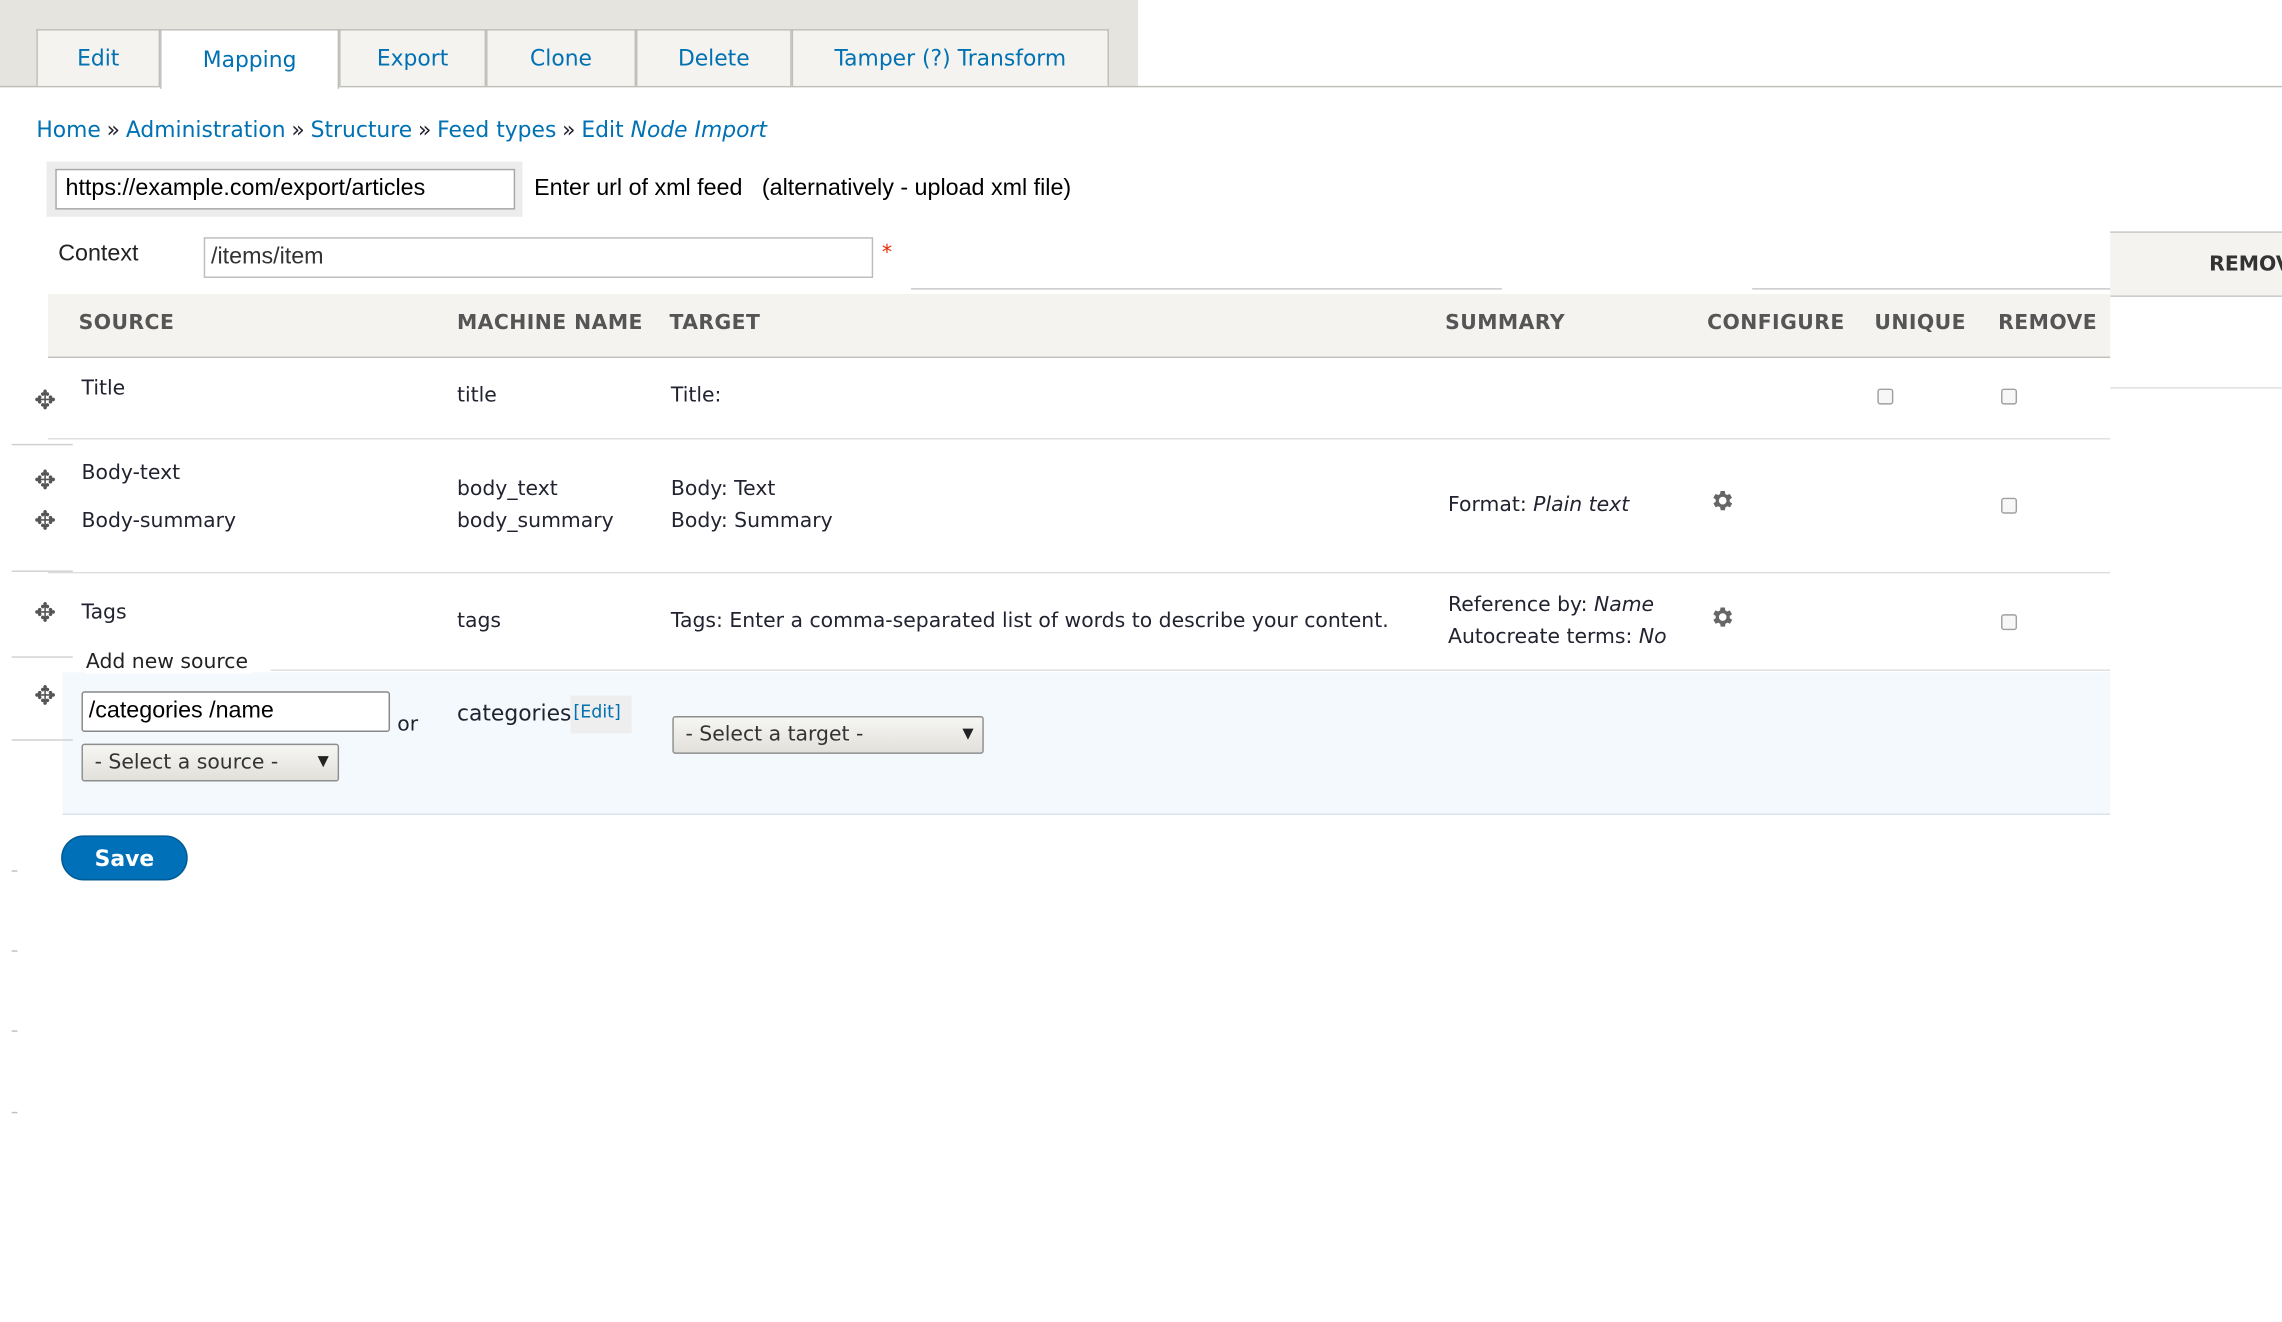 This screenshot has height=1322, width=2282. Describe the element at coordinates (103, 388) in the screenshot. I see `row-title-source: Title` at that location.